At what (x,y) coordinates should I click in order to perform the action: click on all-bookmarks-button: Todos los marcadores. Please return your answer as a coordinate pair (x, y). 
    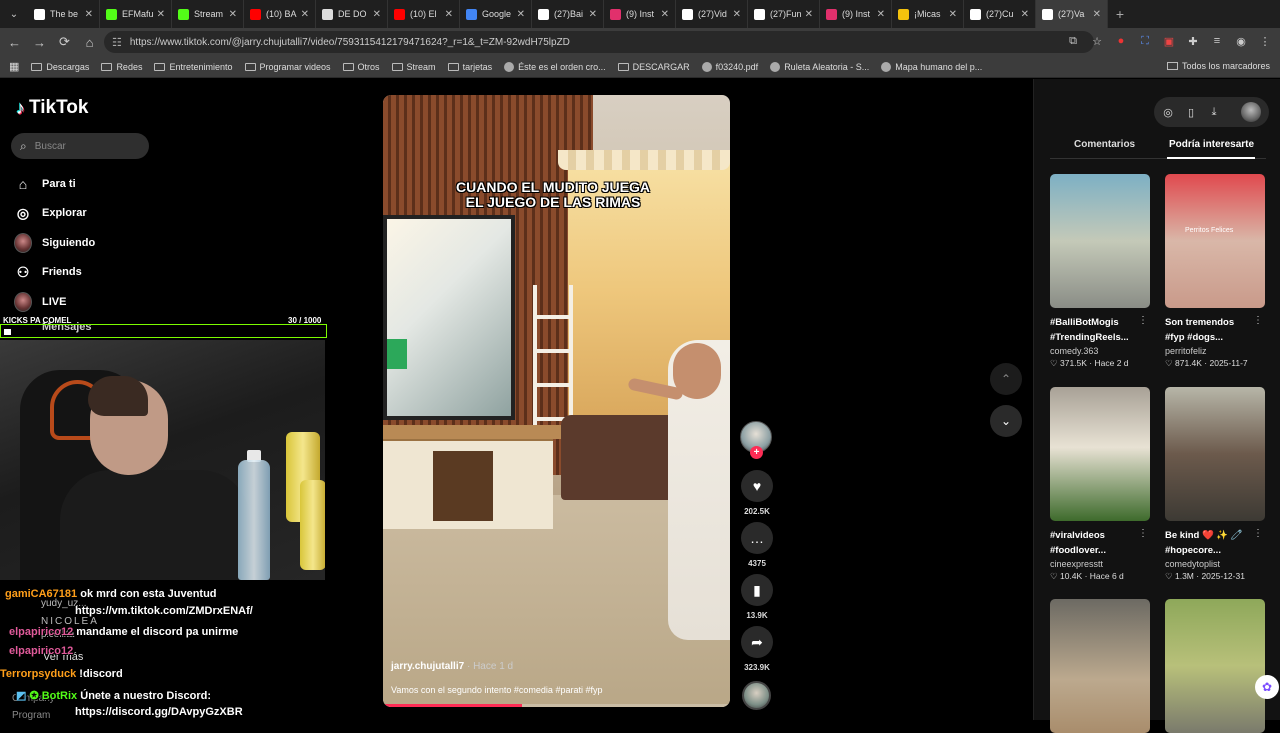
    Looking at the image, I should click on (1218, 66).